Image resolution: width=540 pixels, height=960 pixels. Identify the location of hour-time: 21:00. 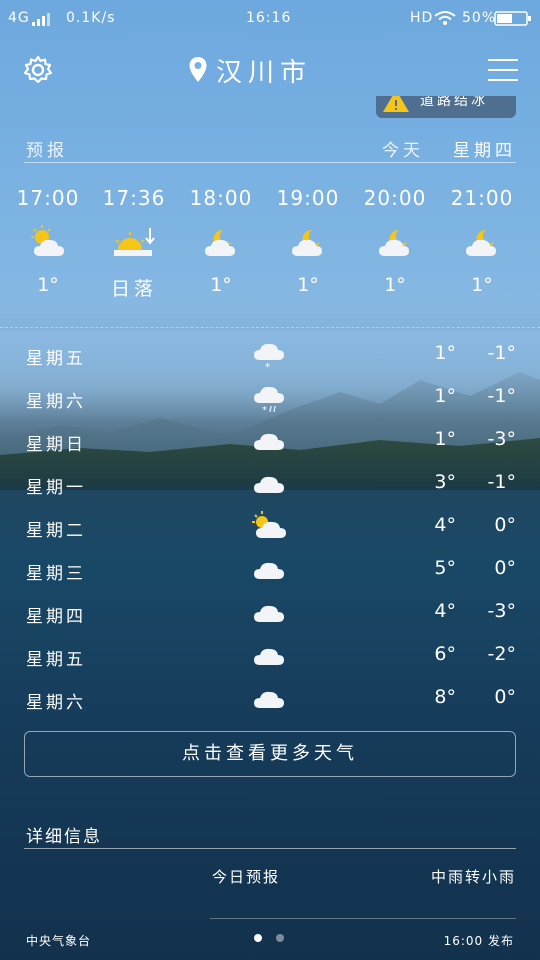
(482, 198).